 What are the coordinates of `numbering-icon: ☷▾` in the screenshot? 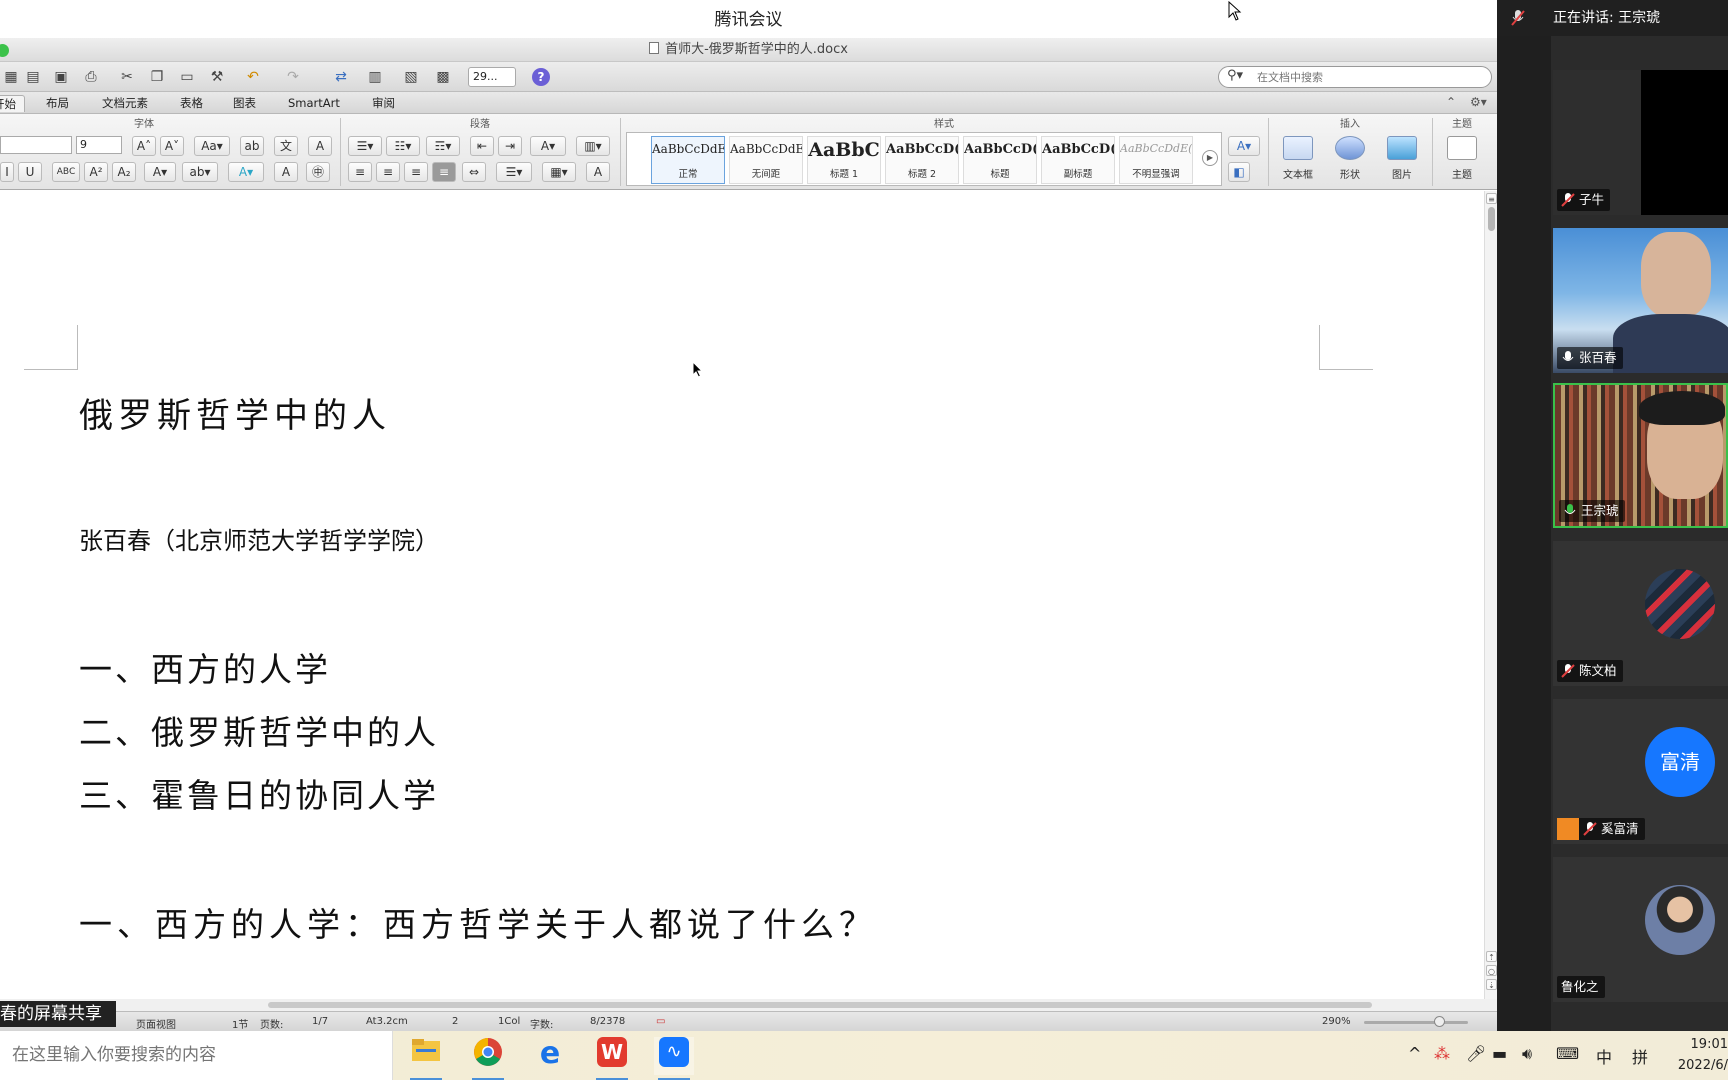 It's located at (403, 146).